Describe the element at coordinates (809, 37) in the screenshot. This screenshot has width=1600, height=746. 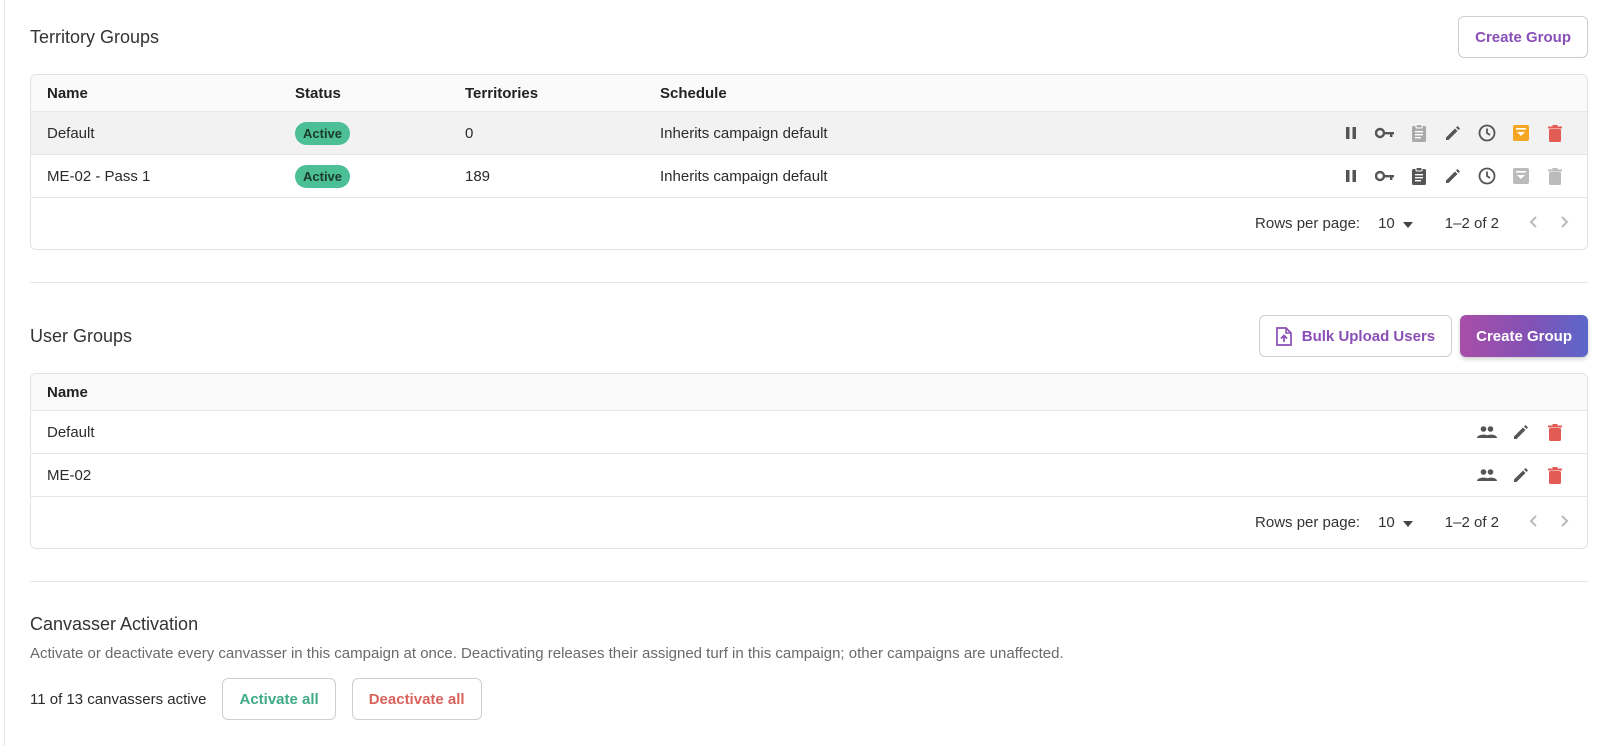
I see `territory-groups-header: Territory Groups Create Group` at that location.